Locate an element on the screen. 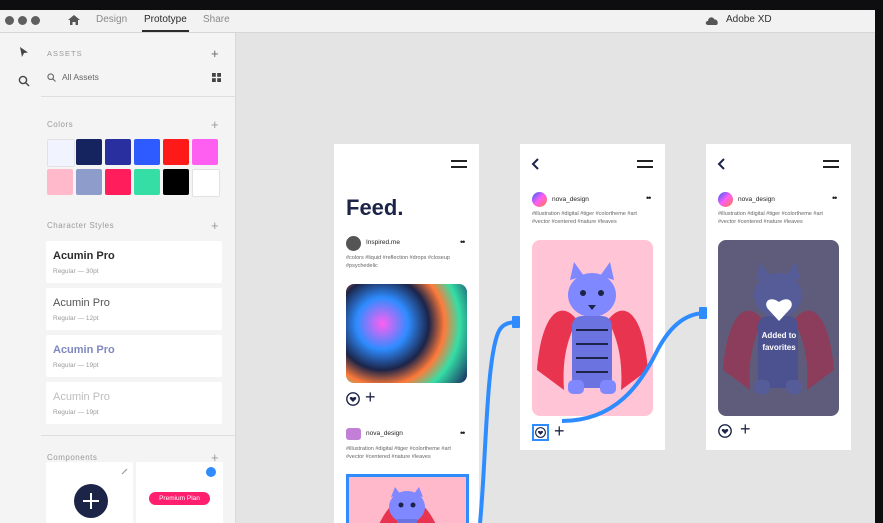 The height and width of the screenshot is (523, 883). maximize-window-button is located at coordinates (35, 20).